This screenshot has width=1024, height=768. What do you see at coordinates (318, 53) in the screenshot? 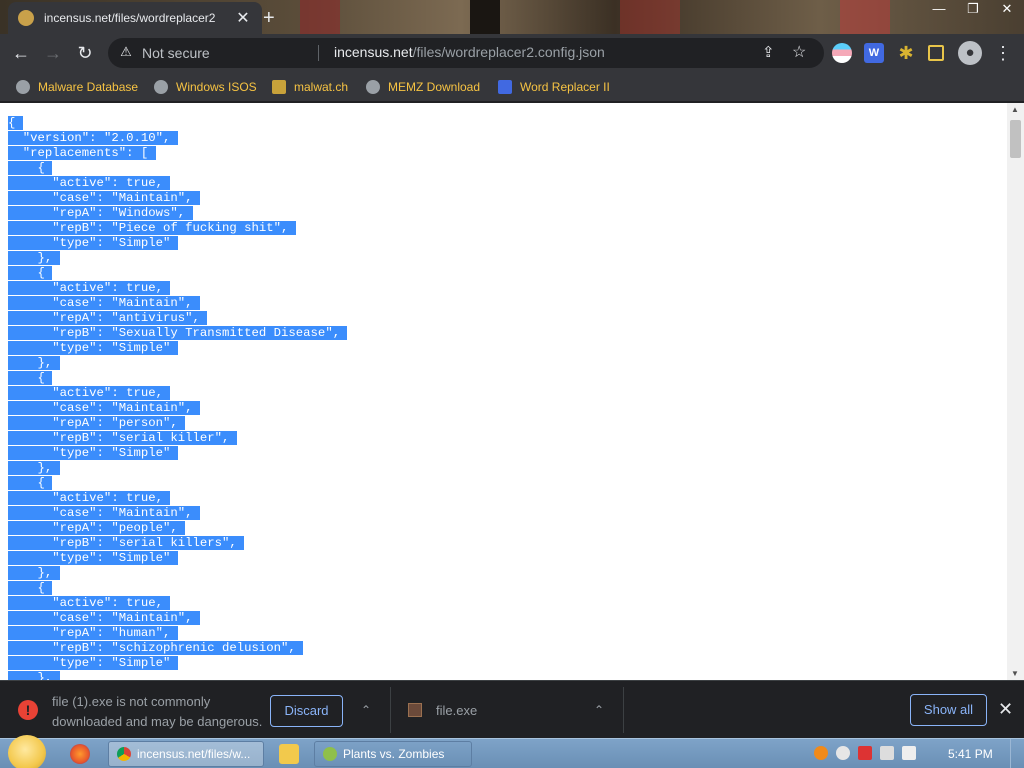
I see `address-divider` at bounding box center [318, 53].